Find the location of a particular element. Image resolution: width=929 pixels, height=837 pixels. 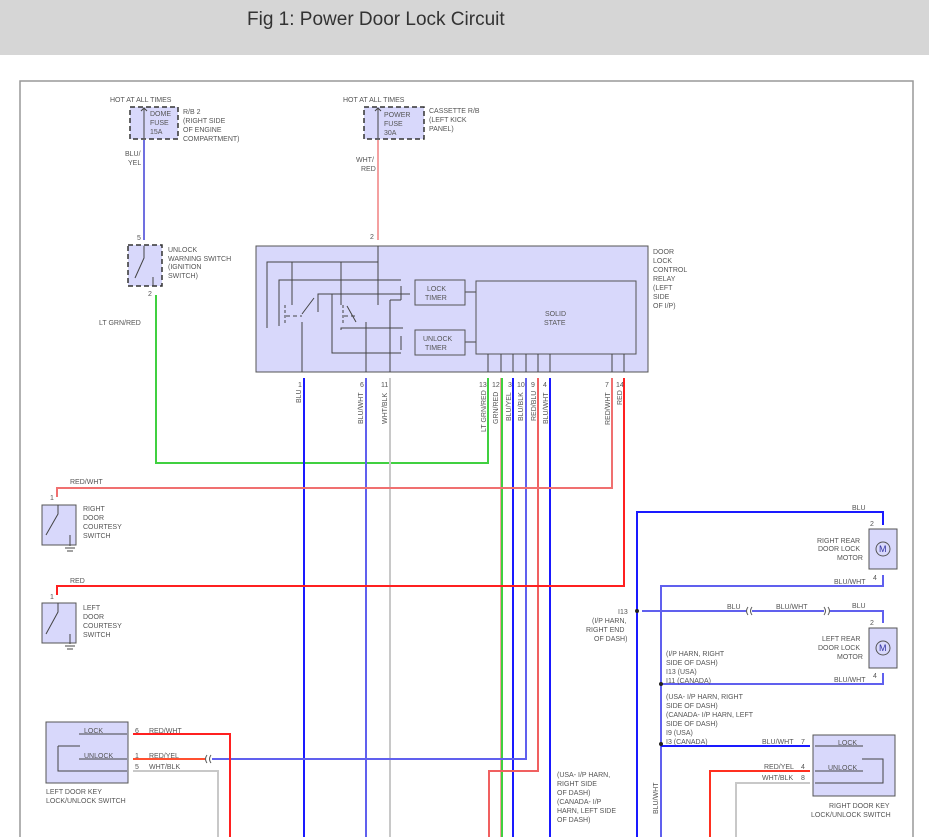

diagram-label: RIGHT DOOR KEY is located at coordinates (859, 806).